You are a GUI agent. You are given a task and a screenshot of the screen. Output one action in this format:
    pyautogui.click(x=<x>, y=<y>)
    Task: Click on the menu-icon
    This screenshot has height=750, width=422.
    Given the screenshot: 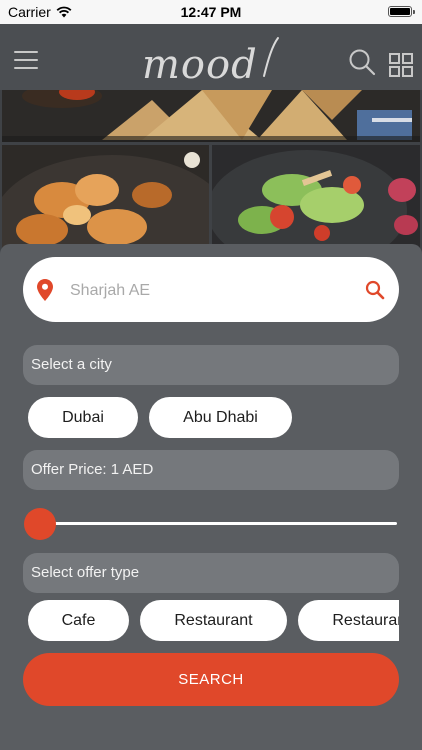 What is the action you would take?
    pyautogui.click(x=26, y=60)
    